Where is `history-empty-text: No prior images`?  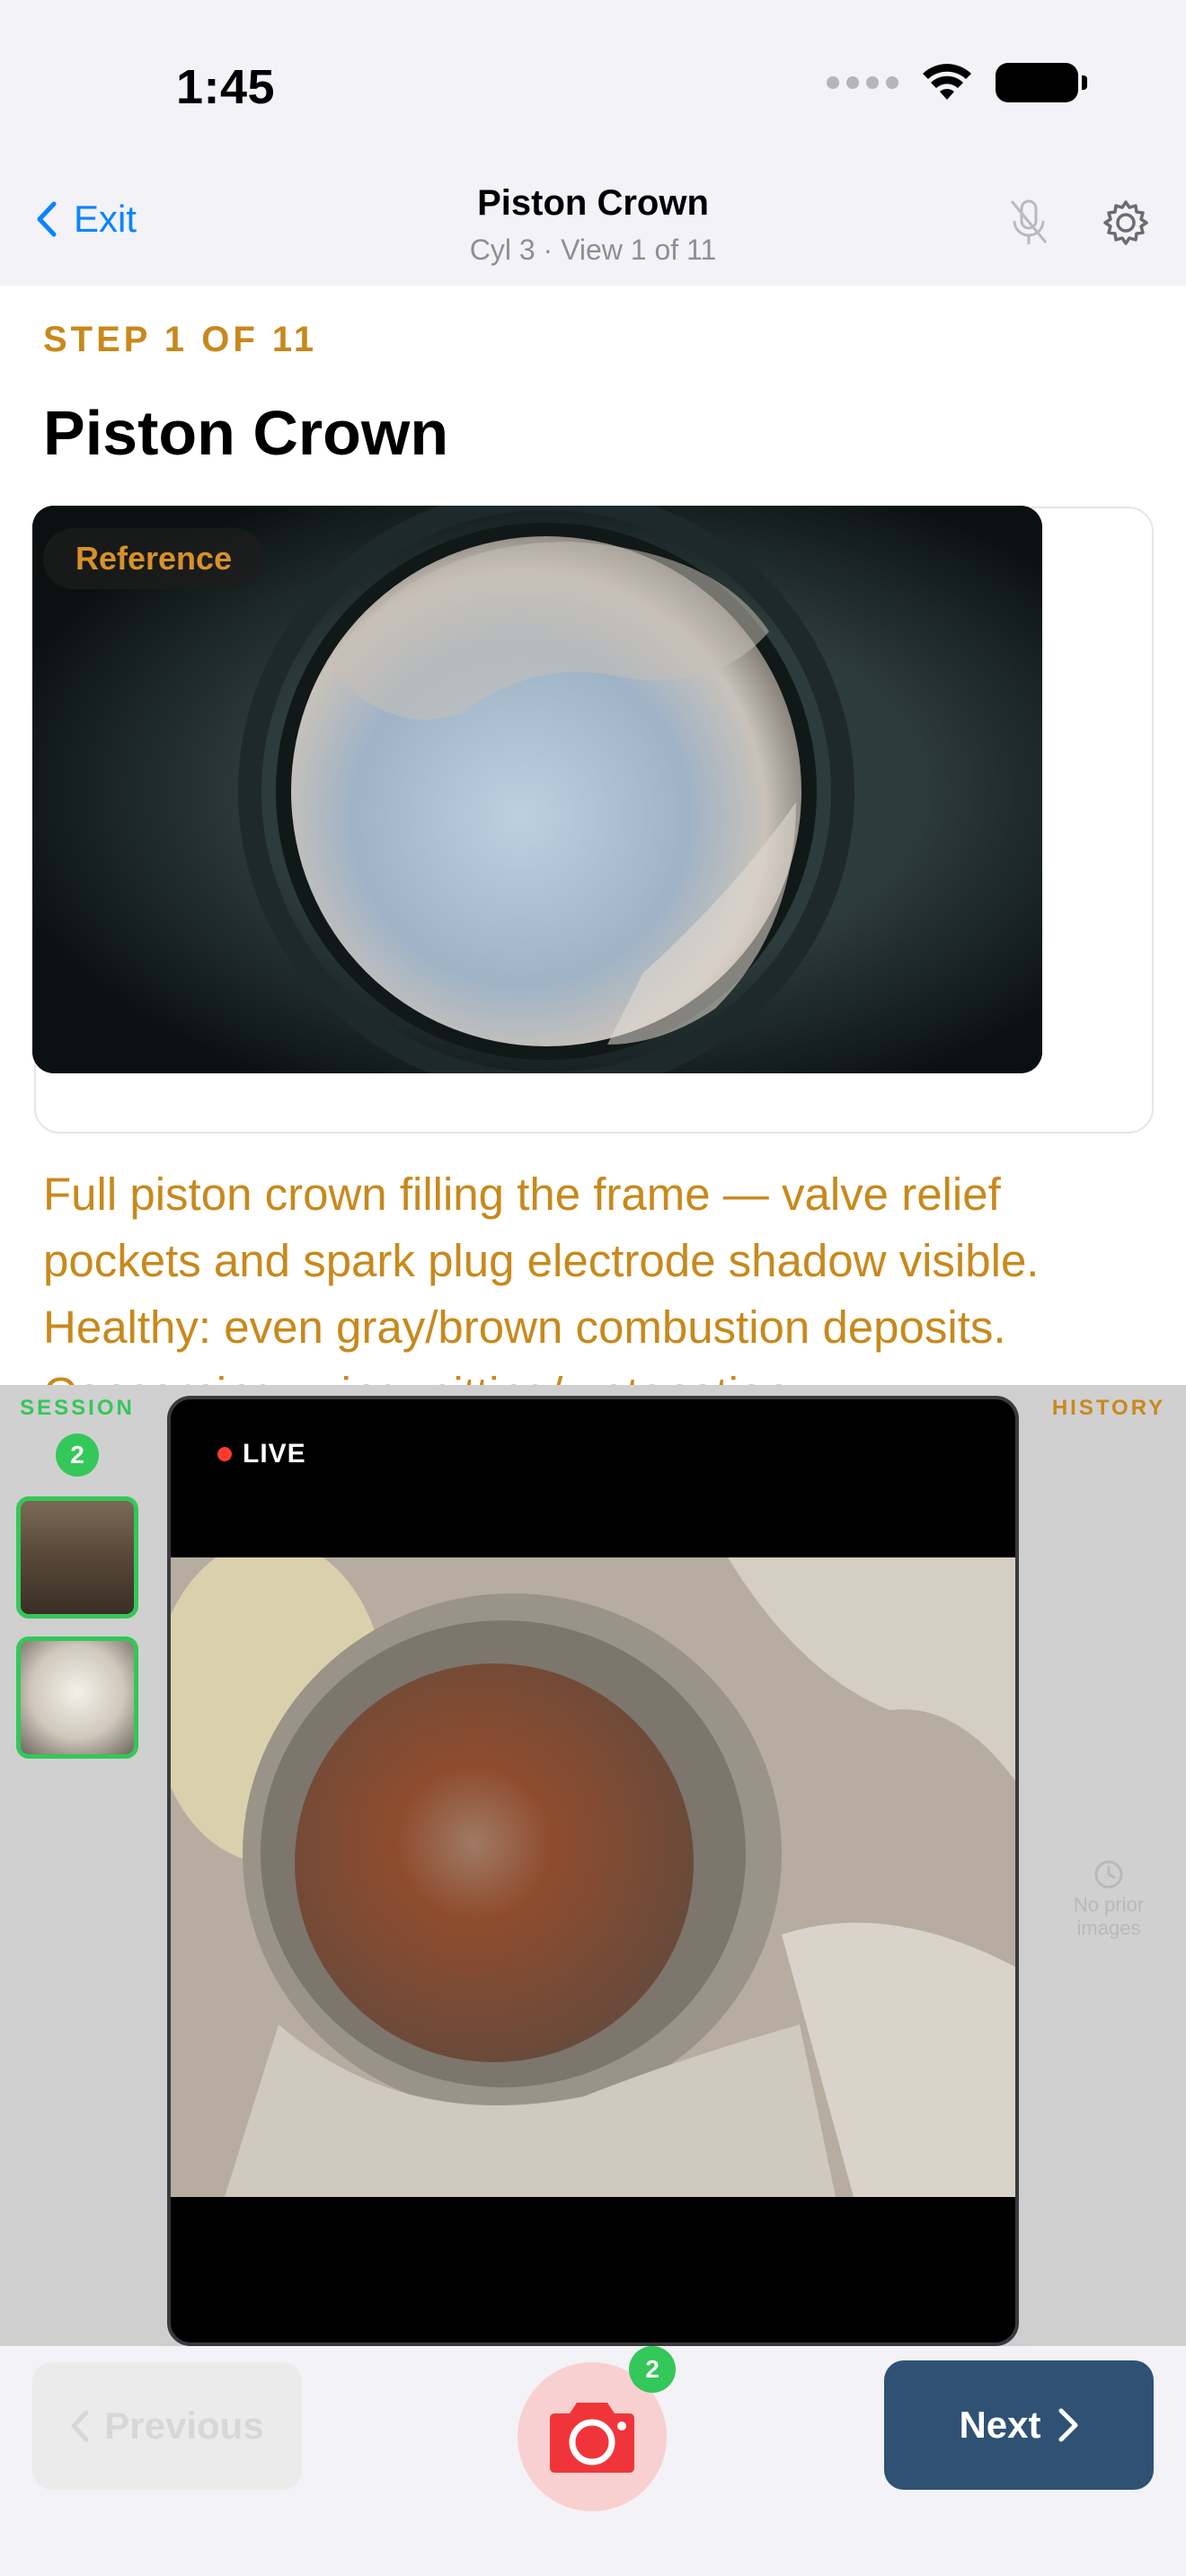 history-empty-text: No prior images is located at coordinates (1109, 1916).